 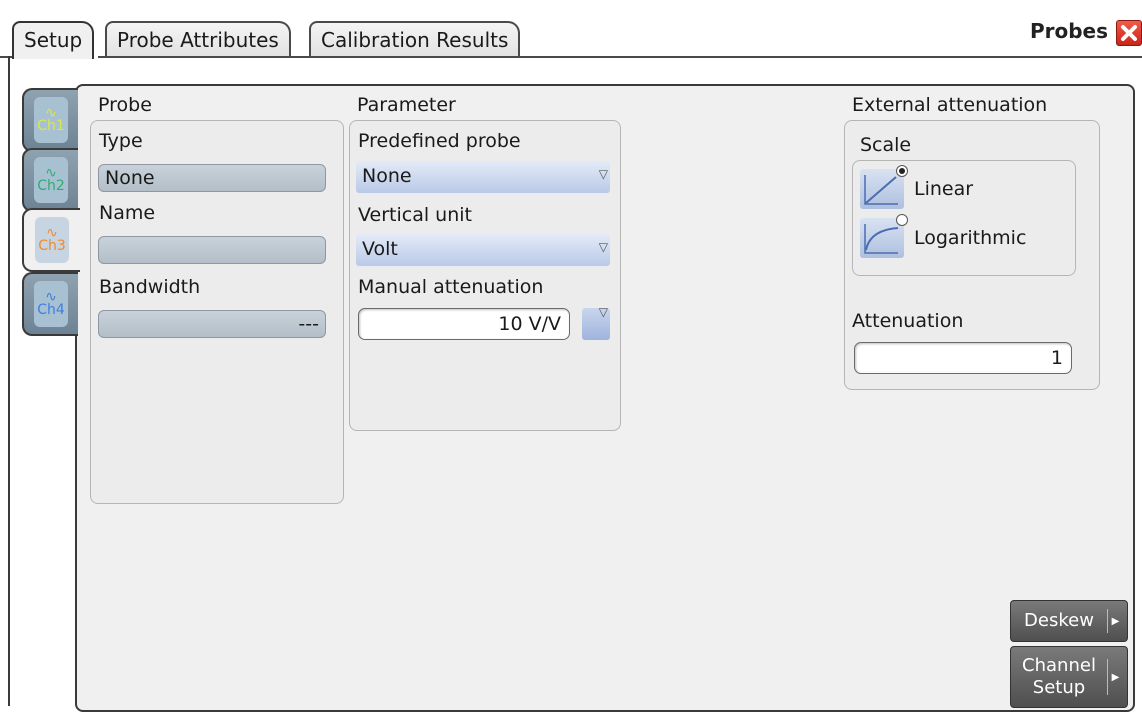 I want to click on predefined-probe-value: None, so click(x=387, y=176).